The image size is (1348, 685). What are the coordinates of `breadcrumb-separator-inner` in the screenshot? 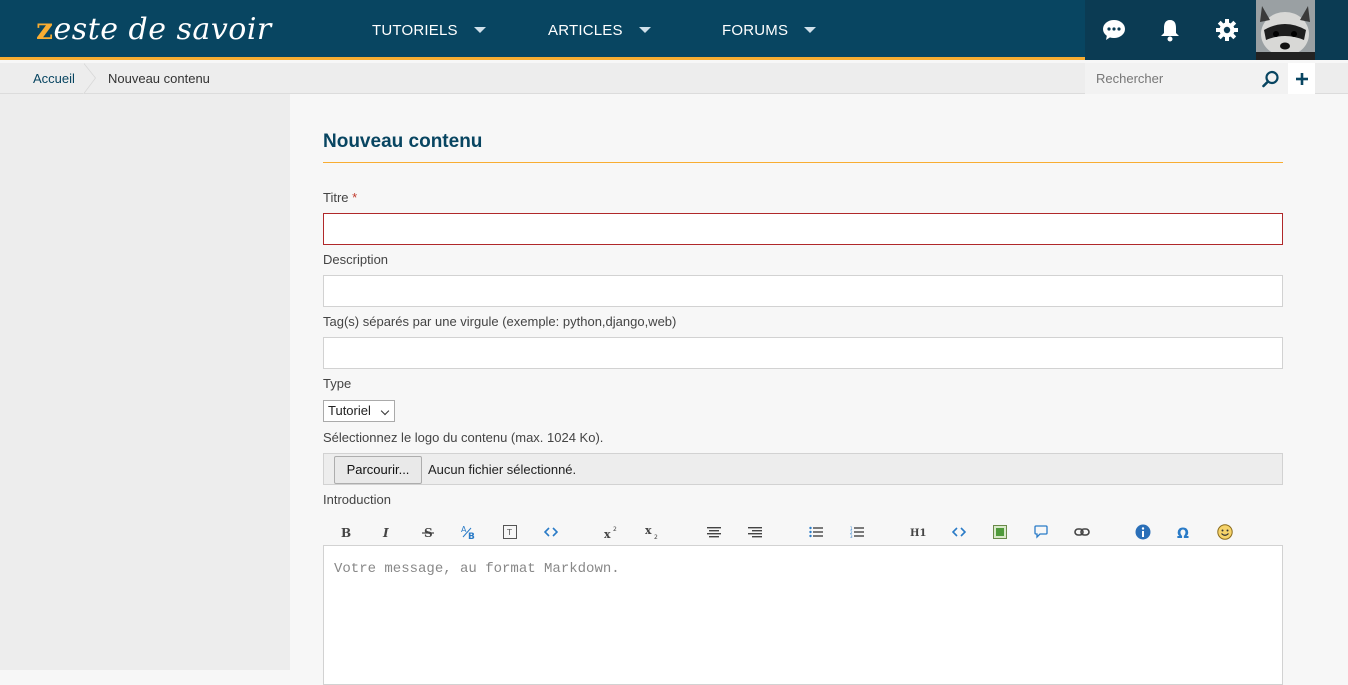 It's located at (89, 78).